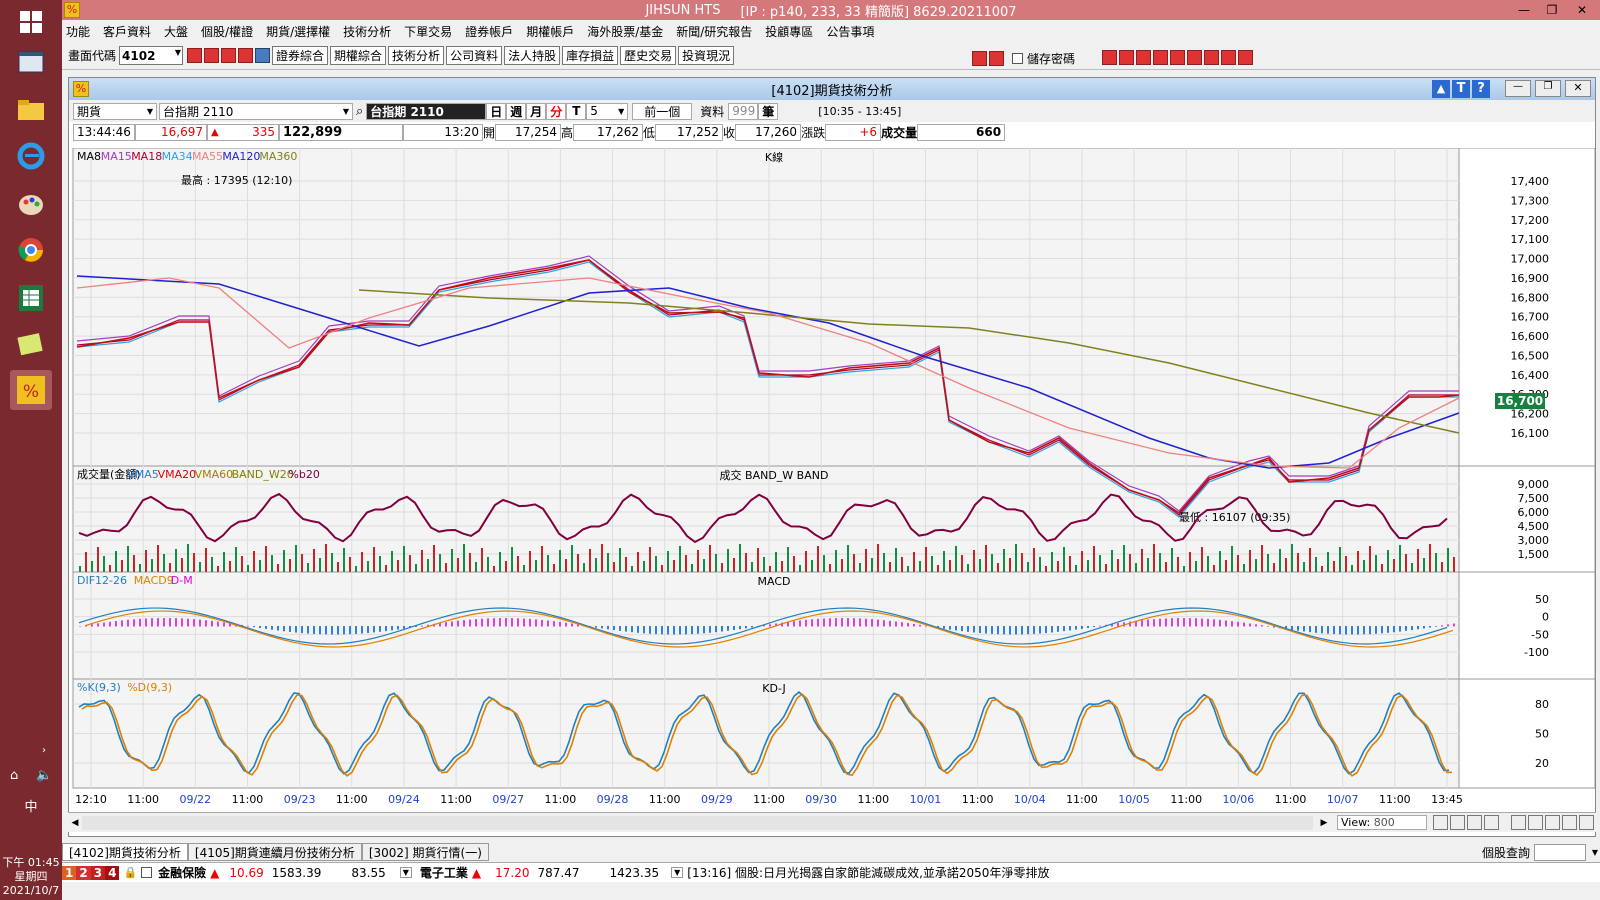 Image resolution: width=1600 pixels, height=900 pixels. What do you see at coordinates (1491, 822) in the screenshot?
I see `refresh-icon` at bounding box center [1491, 822].